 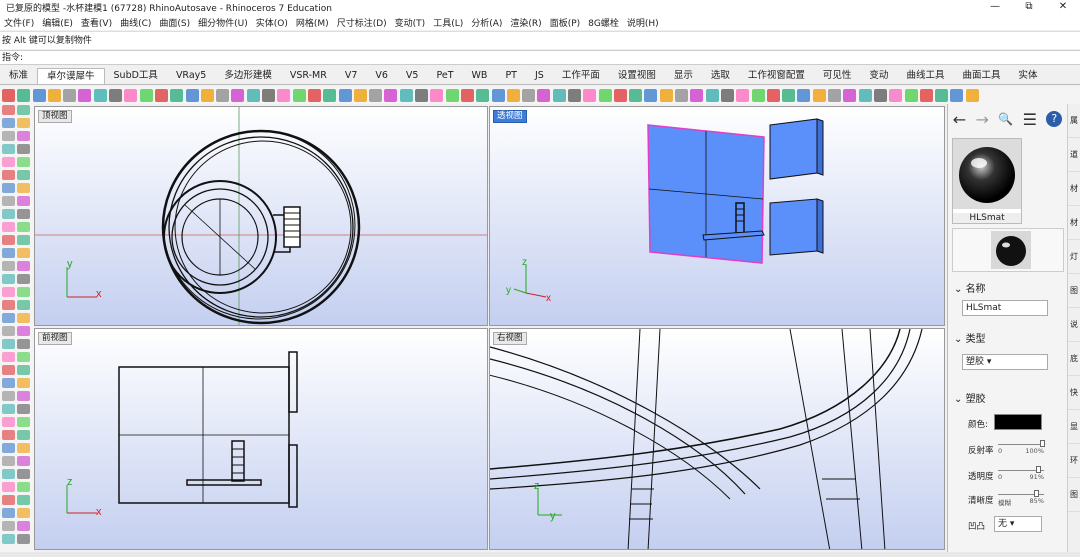 I want to click on side-tab: 底, so click(x=1074, y=359).